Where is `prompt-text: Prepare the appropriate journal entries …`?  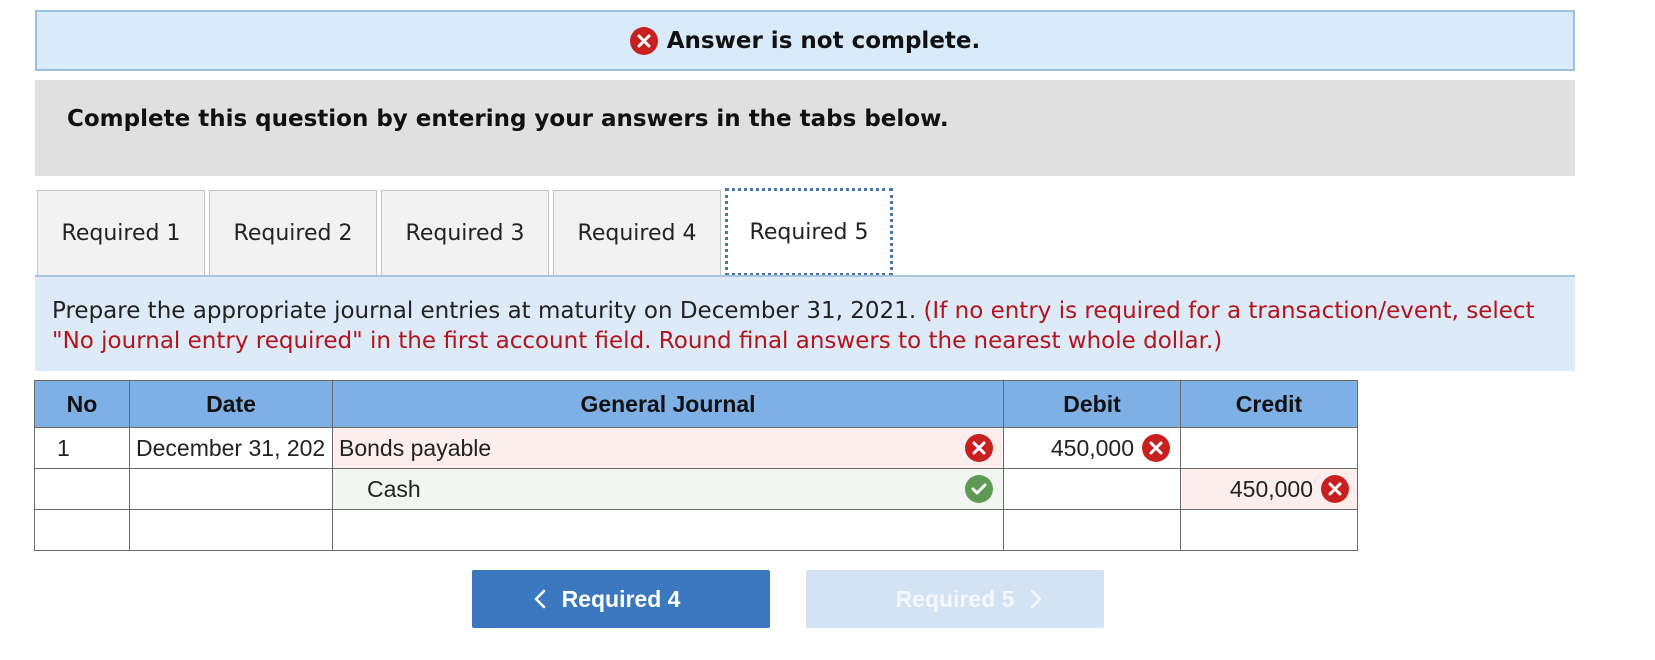 prompt-text: Prepare the appropriate journal entries … is located at coordinates (484, 311).